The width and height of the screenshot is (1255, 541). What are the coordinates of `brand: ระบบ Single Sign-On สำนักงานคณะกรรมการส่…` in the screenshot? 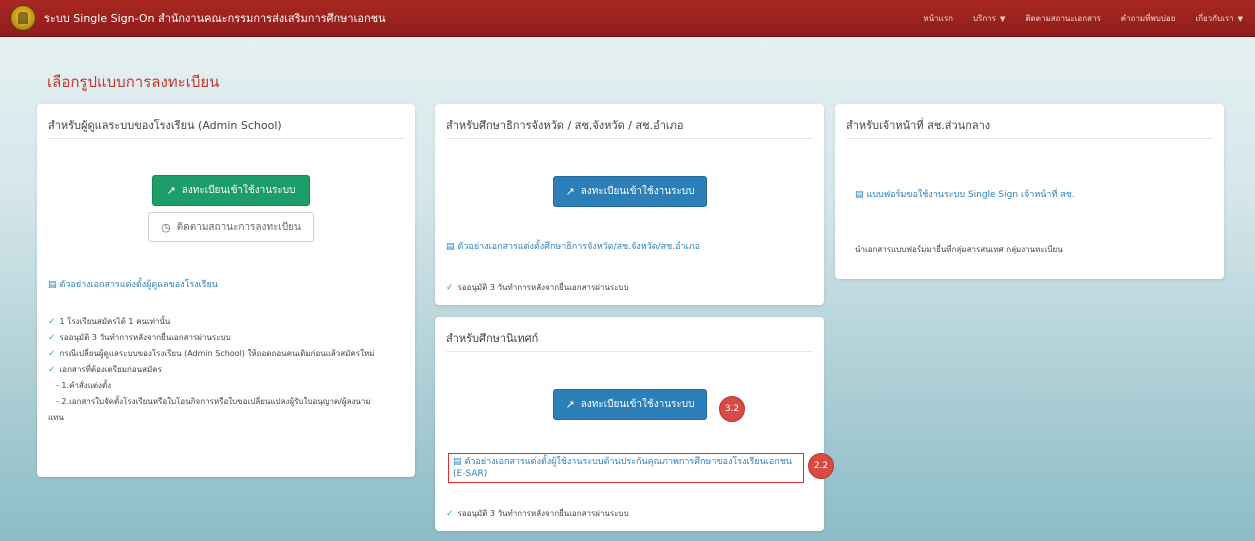 It's located at (193, 18).